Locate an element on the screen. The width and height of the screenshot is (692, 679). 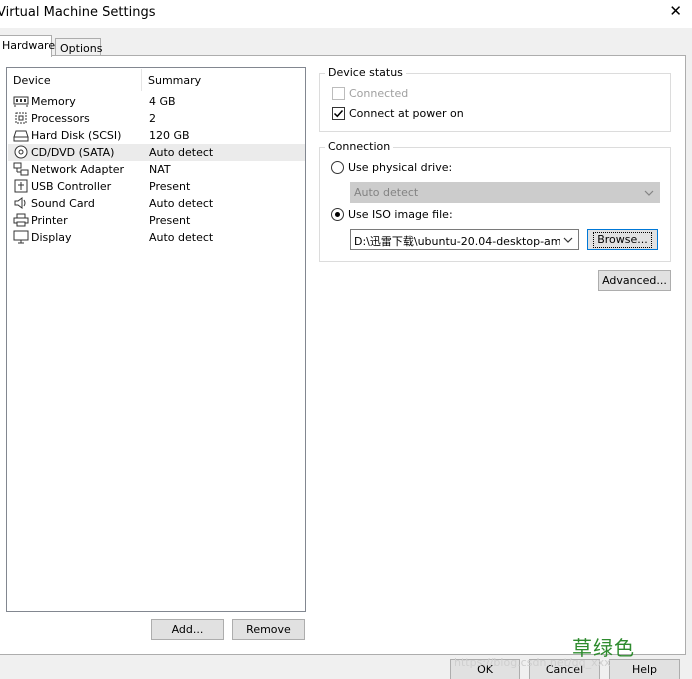
connect-at-power-on-label: Connect at power on is located at coordinates (406, 113).